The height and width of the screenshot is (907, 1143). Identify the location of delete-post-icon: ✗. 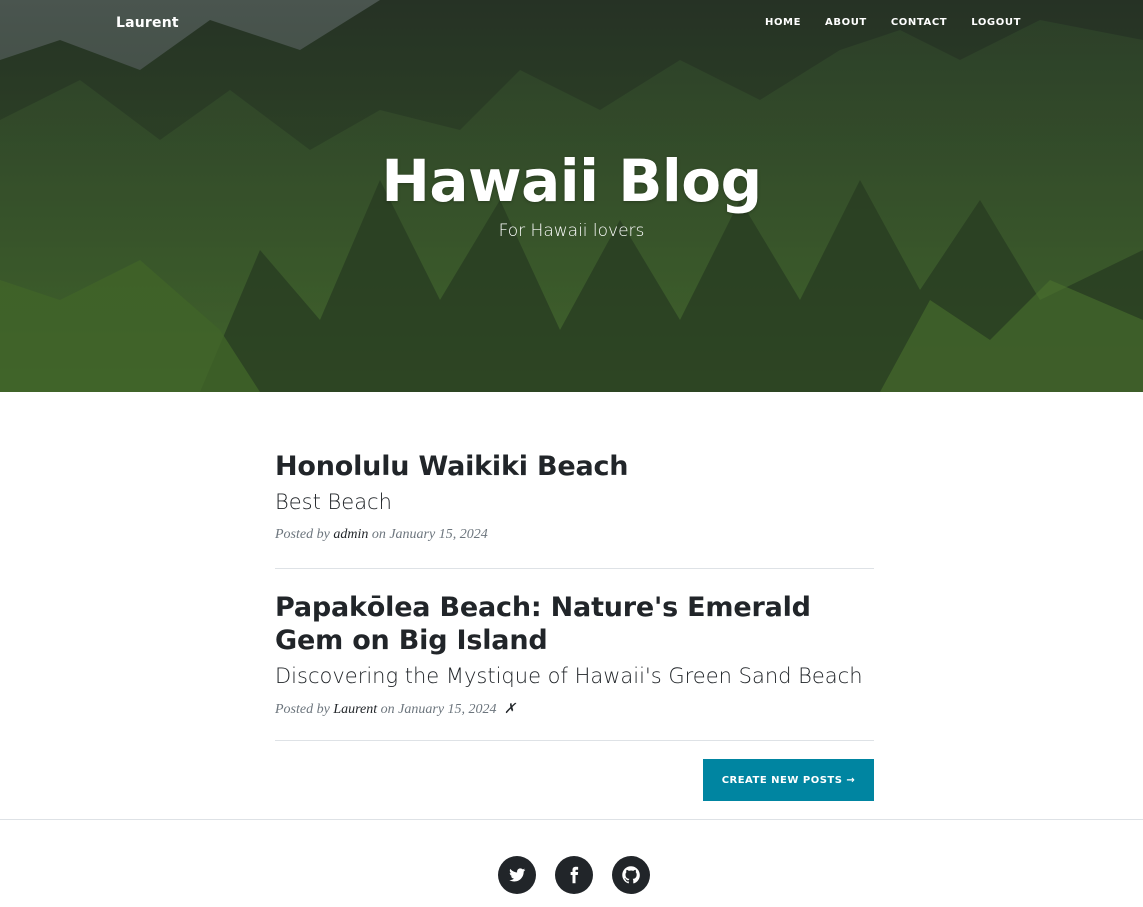
(510, 709).